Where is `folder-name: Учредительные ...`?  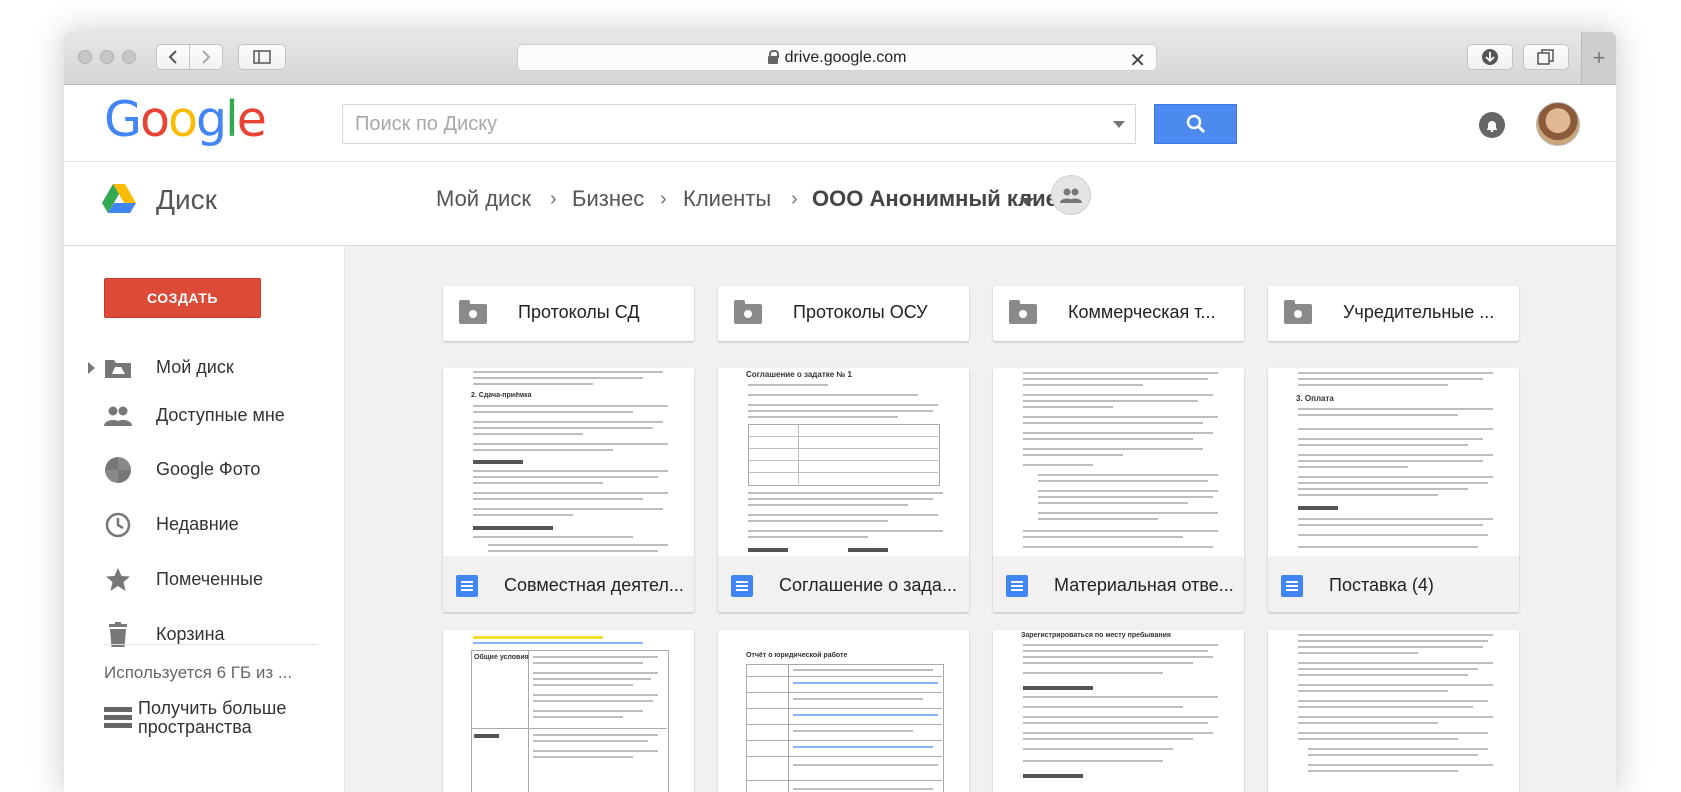
folder-name: Учредительные ... is located at coordinates (1419, 312).